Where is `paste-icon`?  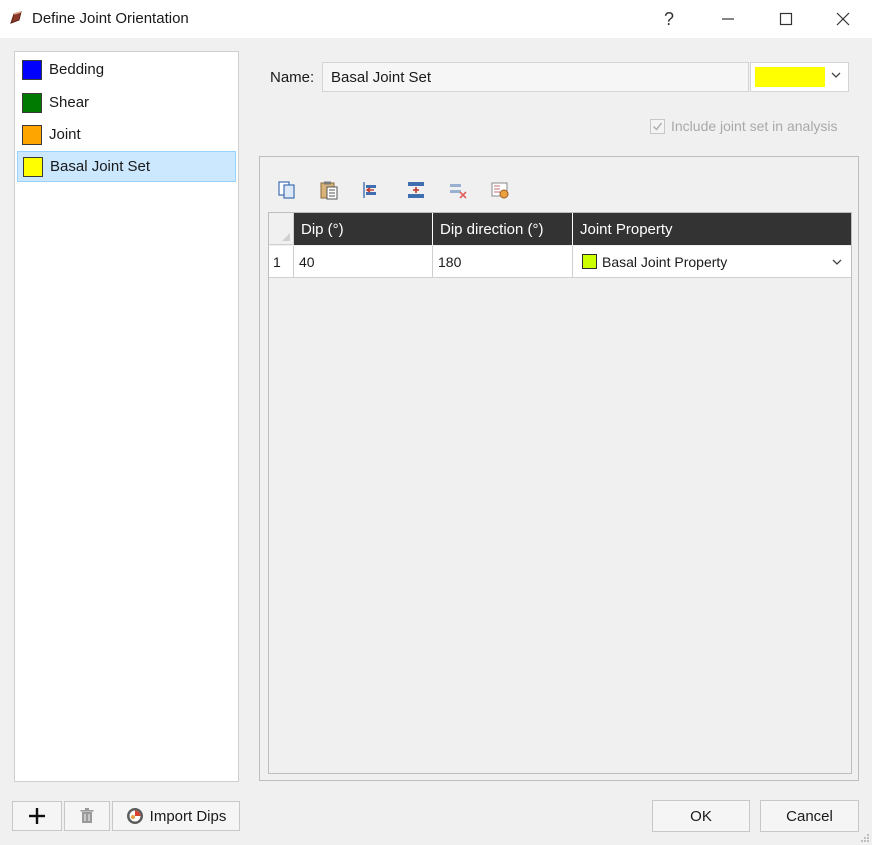 paste-icon is located at coordinates (329, 190).